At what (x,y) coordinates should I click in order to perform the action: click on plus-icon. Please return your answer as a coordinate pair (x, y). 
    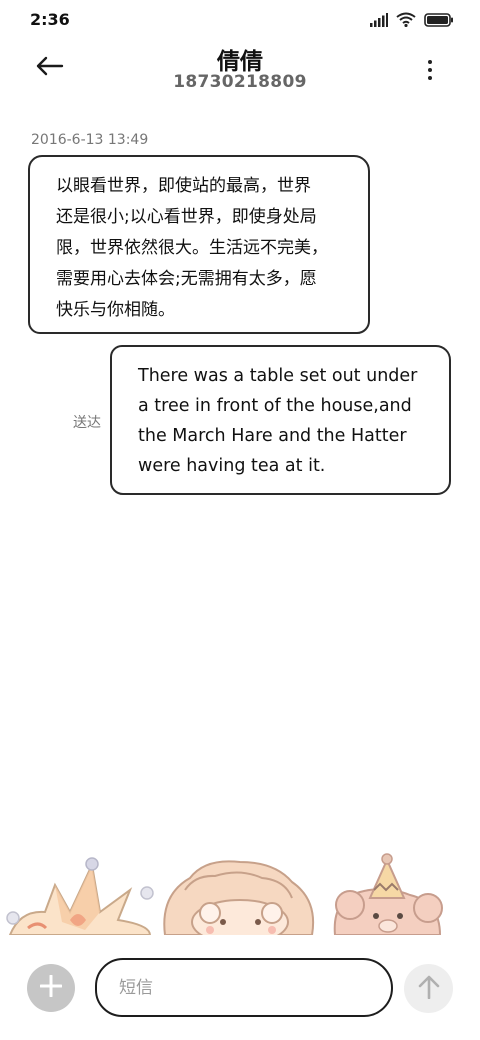
    Looking at the image, I should click on (51, 987).